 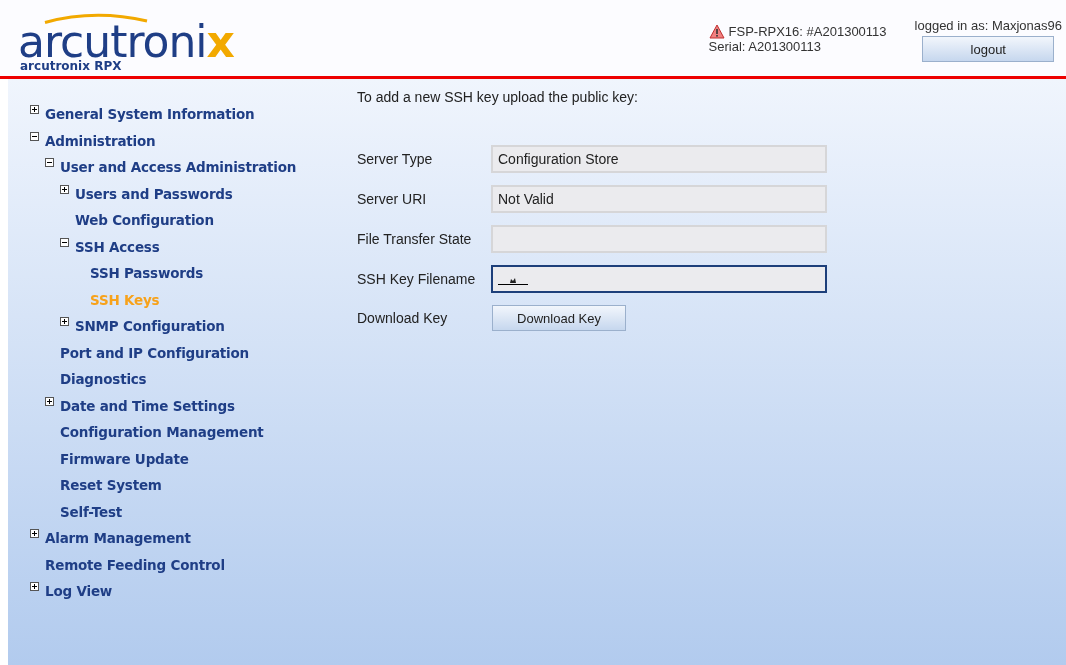 I want to click on download-key-button: Download Key, so click(x=559, y=318).